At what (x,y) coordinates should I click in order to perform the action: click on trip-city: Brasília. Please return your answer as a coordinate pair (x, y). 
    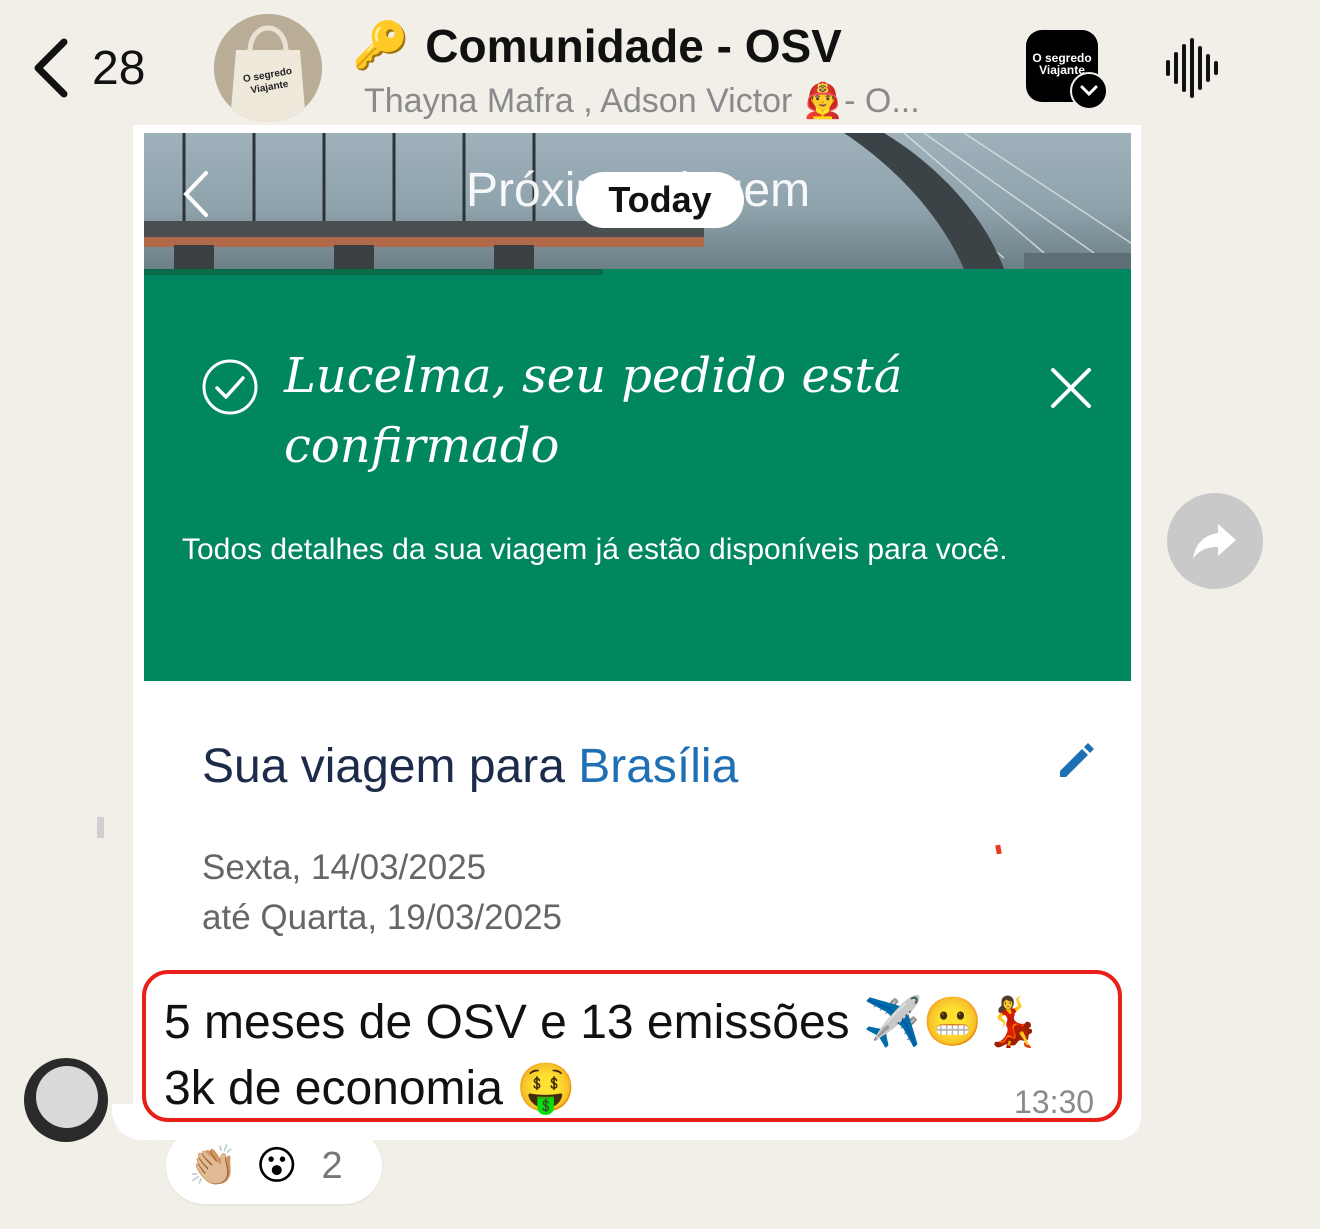
    Looking at the image, I should click on (658, 766).